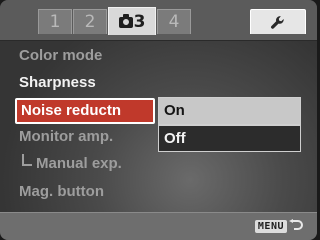 The image size is (320, 240). I want to click on menu-item-color-mode: Color mode, so click(60, 56).